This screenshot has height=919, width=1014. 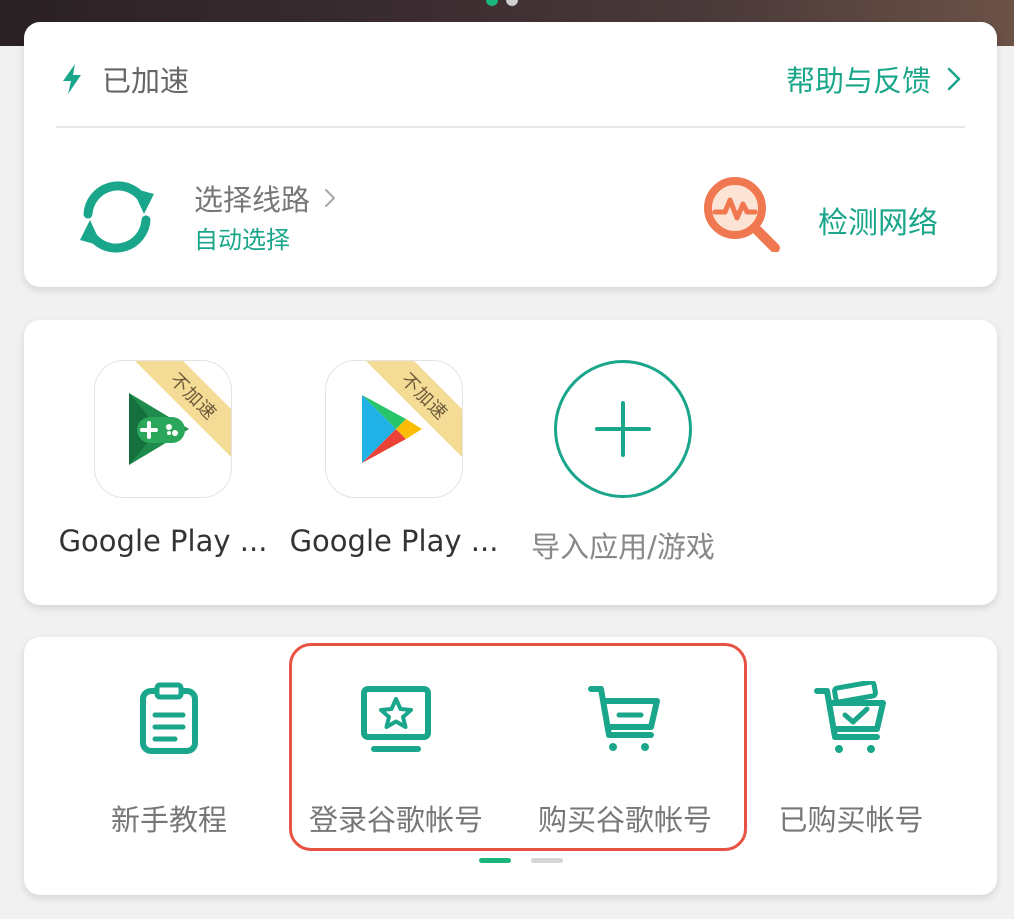 I want to click on shortcut-label: 已购买帐号, so click(x=851, y=820).